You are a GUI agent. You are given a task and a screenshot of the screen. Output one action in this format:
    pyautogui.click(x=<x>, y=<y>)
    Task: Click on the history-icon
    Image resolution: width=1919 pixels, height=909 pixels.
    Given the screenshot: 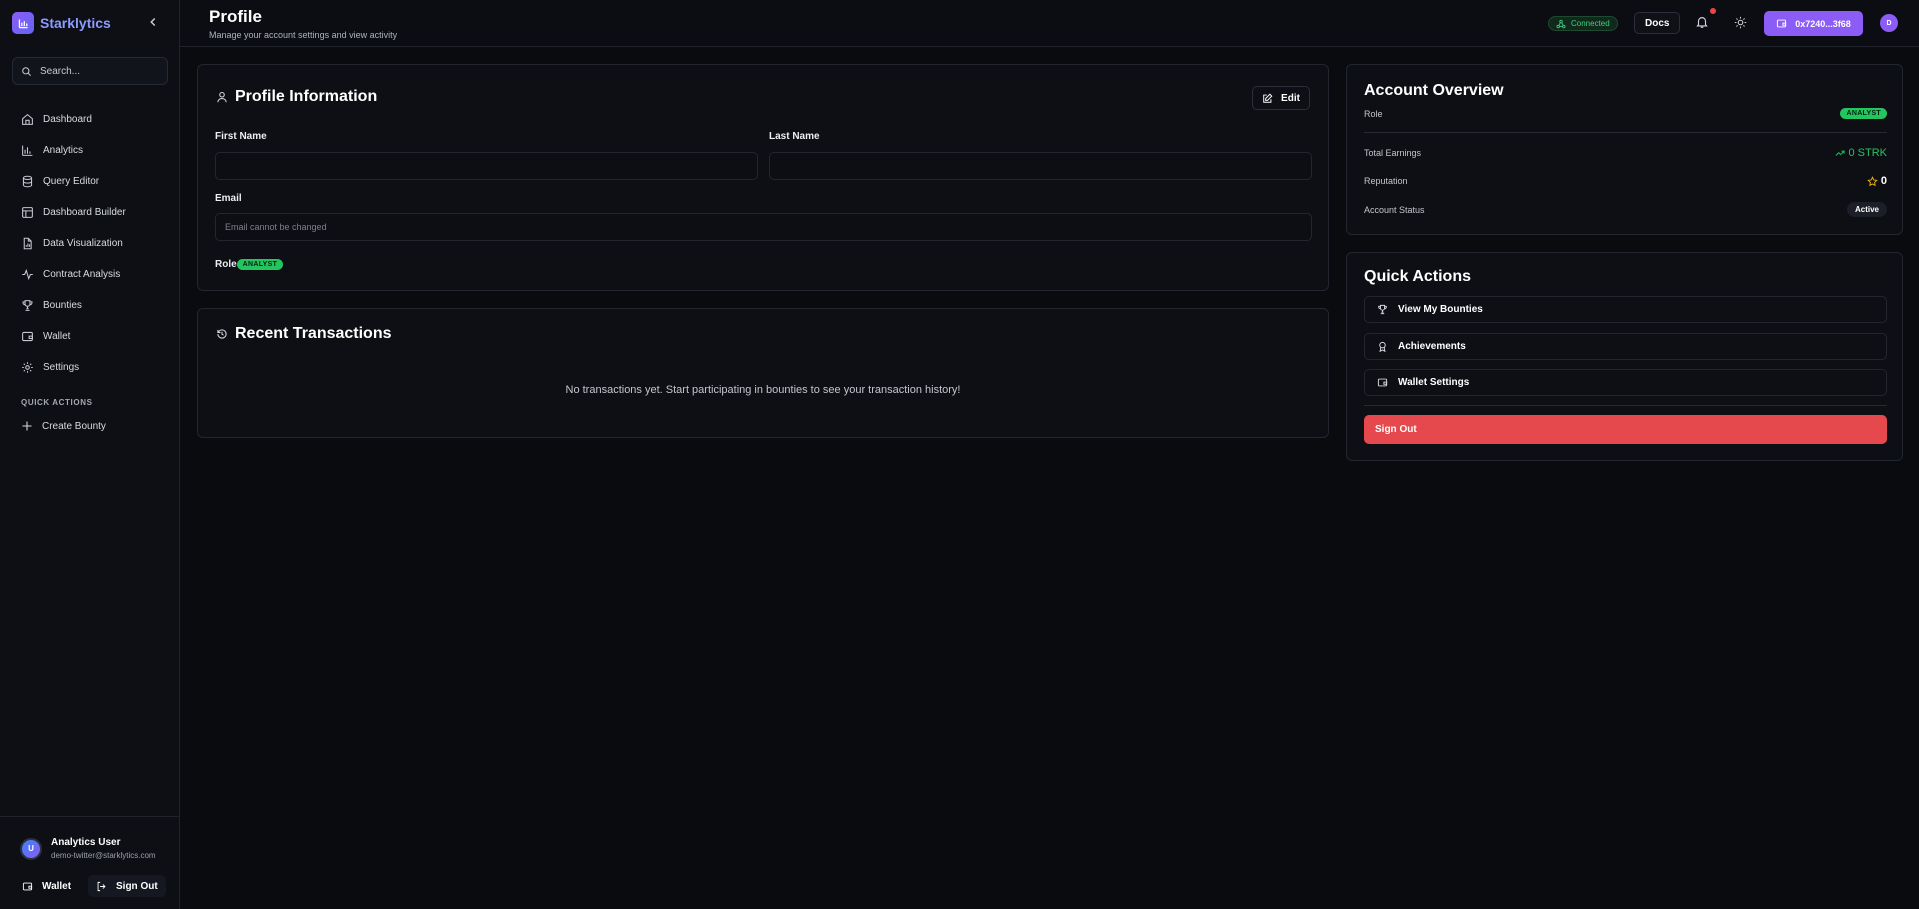 What is the action you would take?
    pyautogui.click(x=222, y=334)
    